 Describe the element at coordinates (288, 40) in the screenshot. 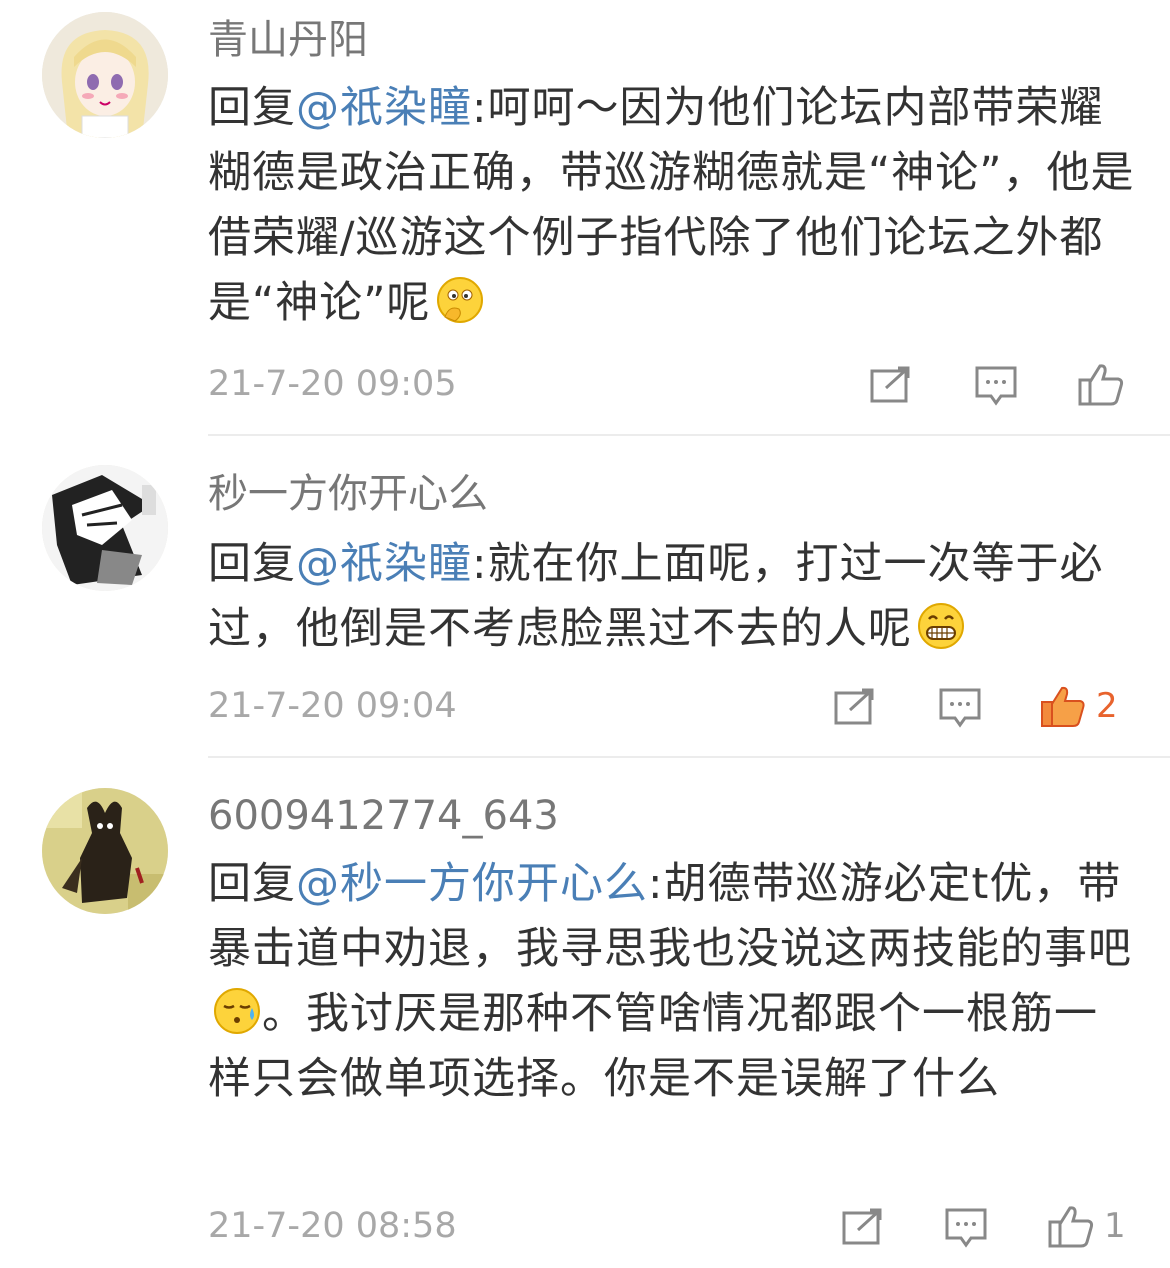

I see `username: 青山丹阳` at that location.